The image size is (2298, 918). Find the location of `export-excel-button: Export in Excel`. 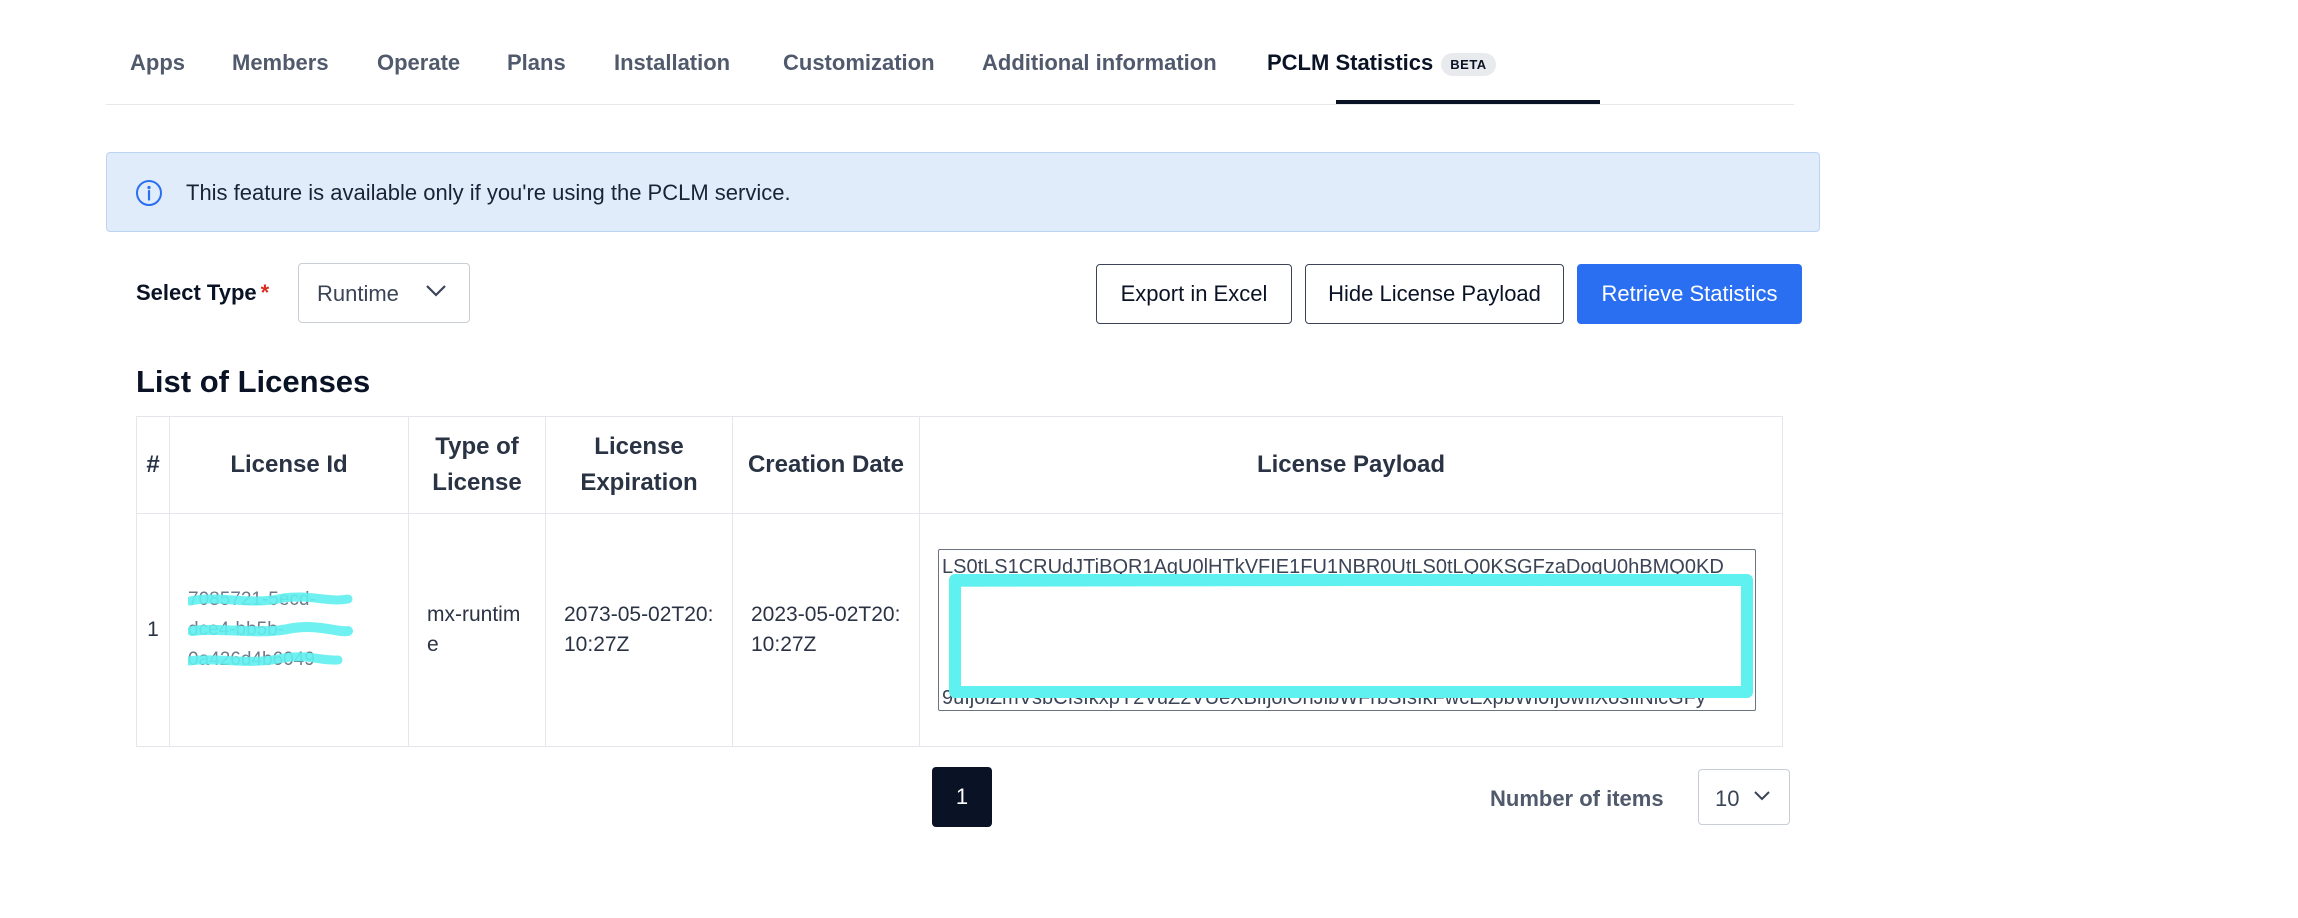

export-excel-button: Export in Excel is located at coordinates (1194, 294).